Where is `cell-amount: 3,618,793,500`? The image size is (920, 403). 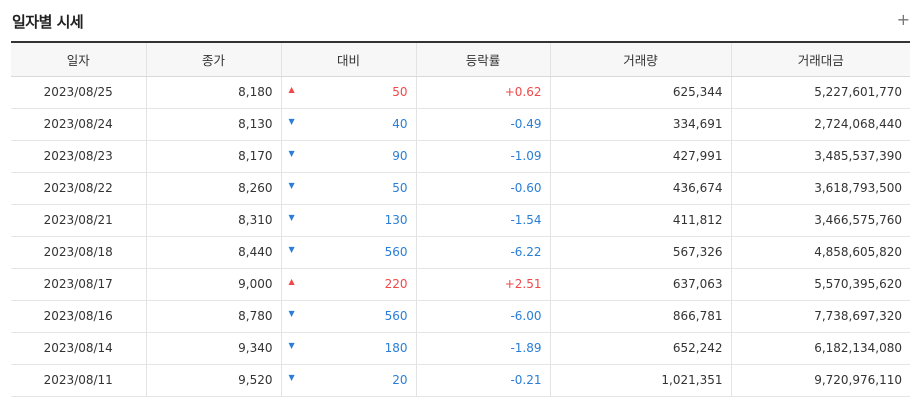 cell-amount: 3,618,793,500 is located at coordinates (820, 188).